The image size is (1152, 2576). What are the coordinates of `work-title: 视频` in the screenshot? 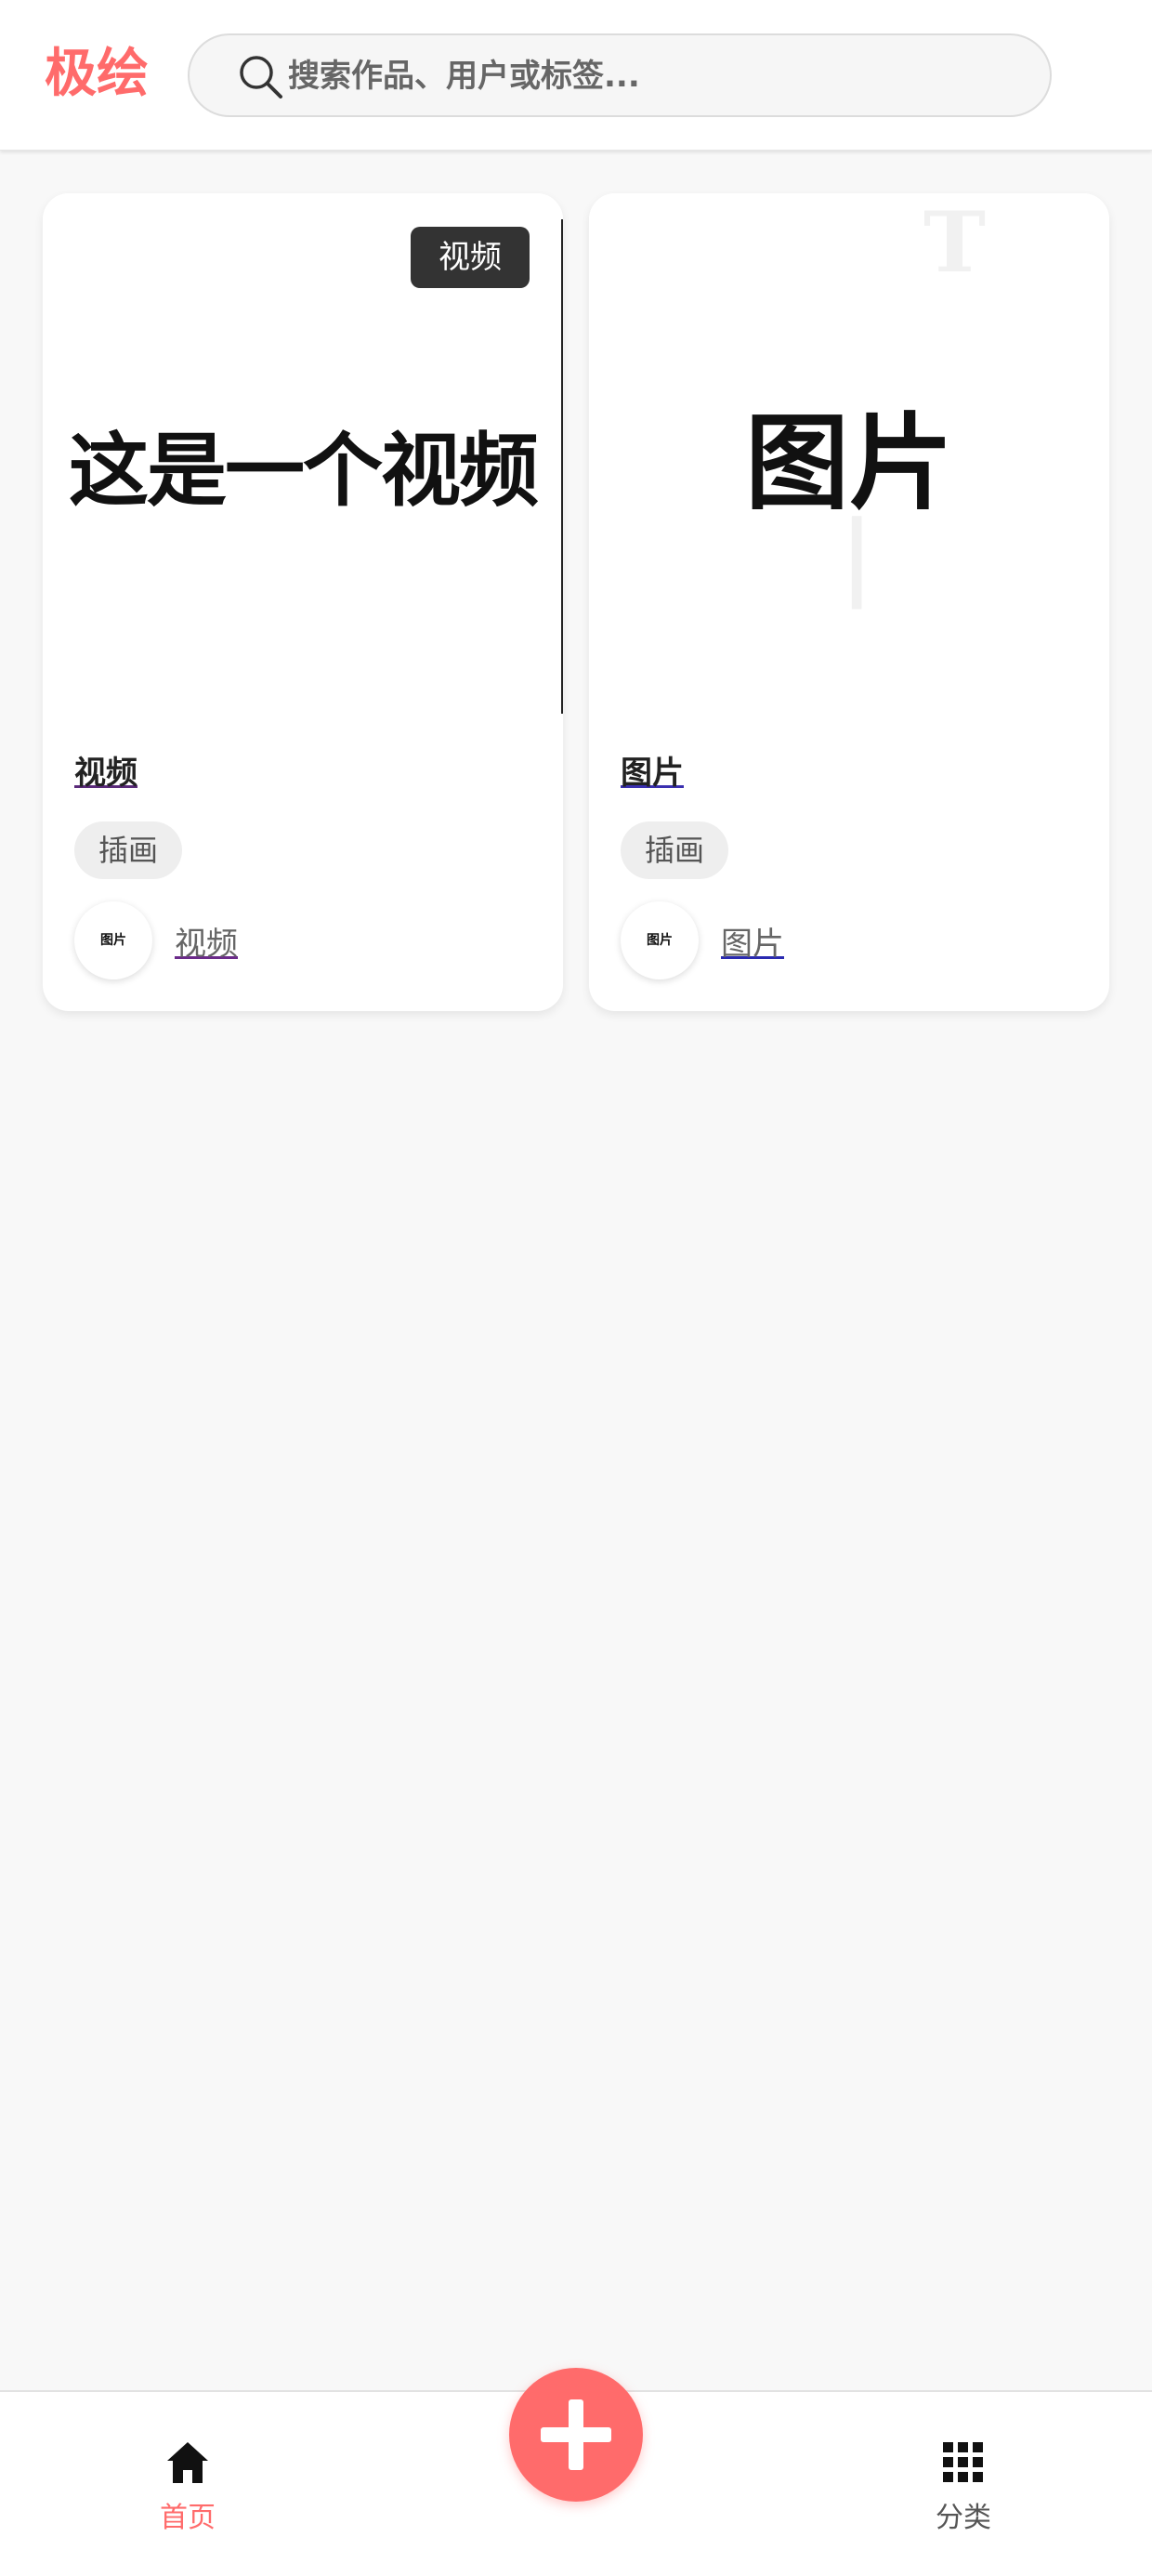 It's located at (105, 770).